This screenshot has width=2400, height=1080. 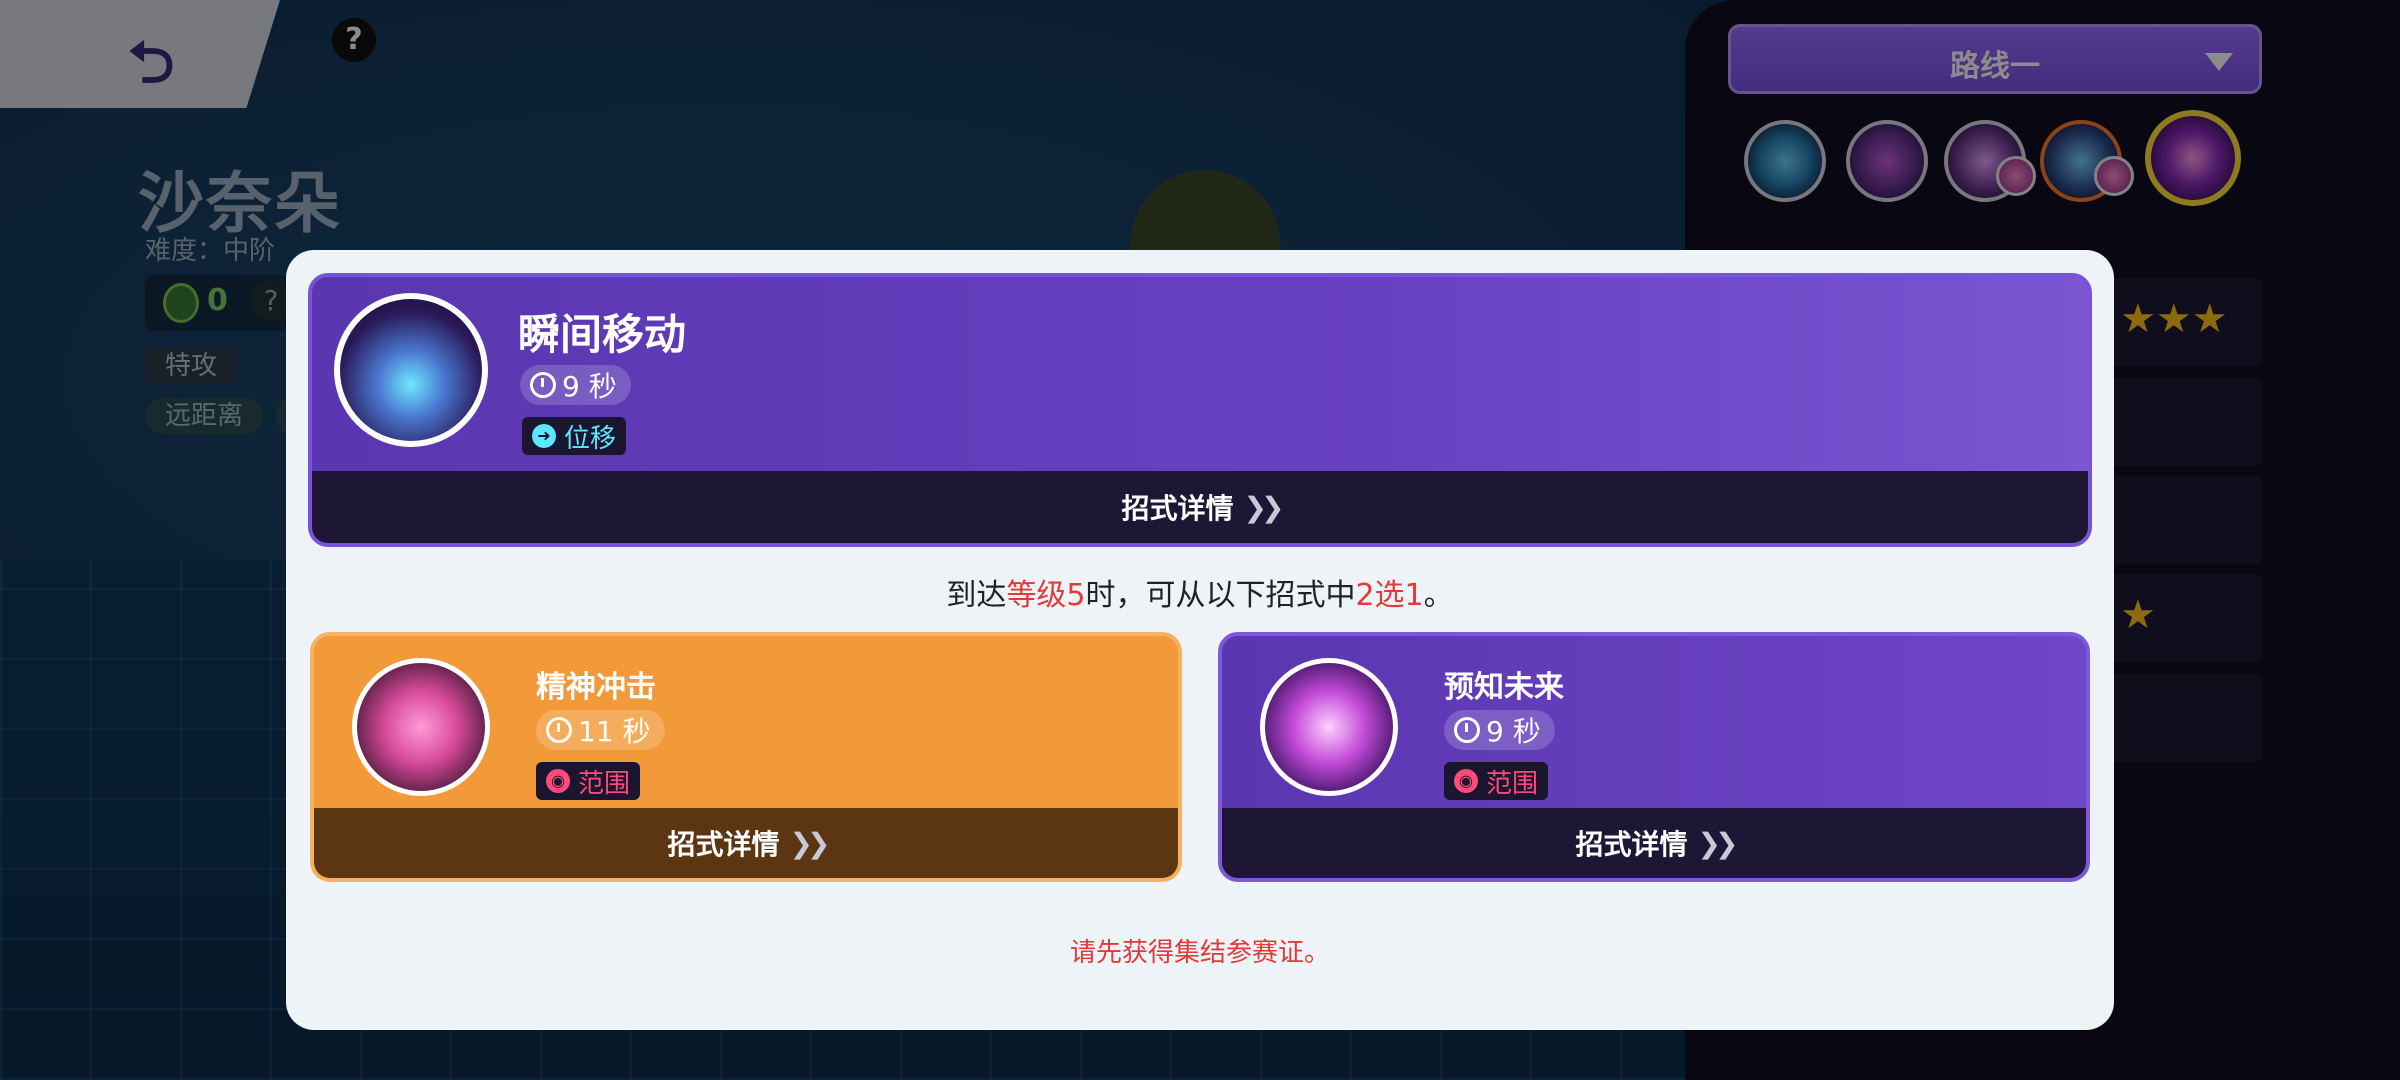 What do you see at coordinates (1438, 595) in the screenshot?
I see `hint-text: 。` at bounding box center [1438, 595].